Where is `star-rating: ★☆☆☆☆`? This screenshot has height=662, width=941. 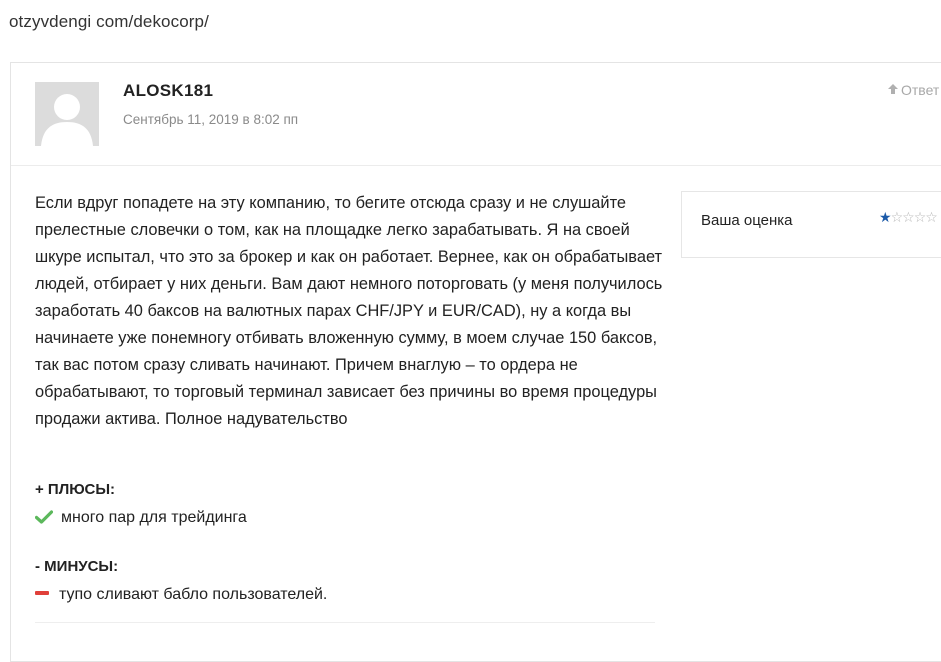
star-rating: ★☆☆☆☆ is located at coordinates (908, 217).